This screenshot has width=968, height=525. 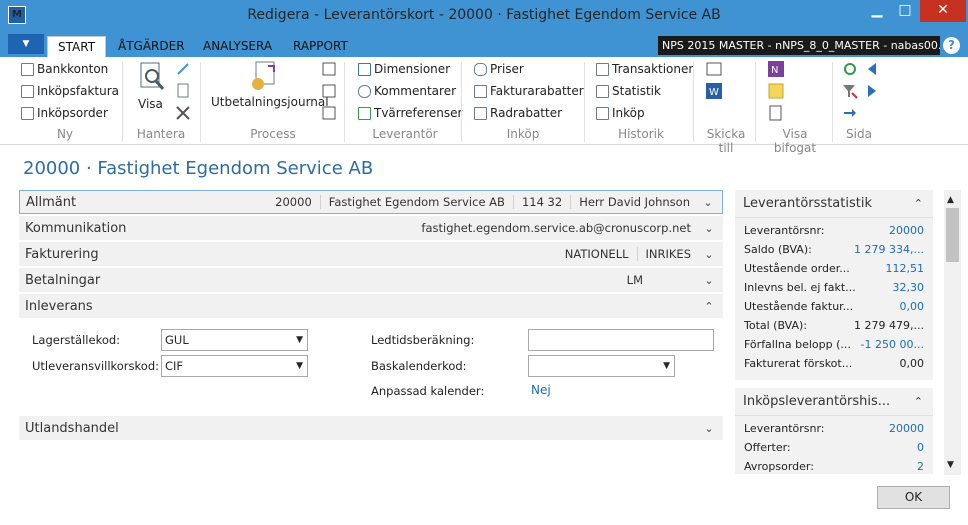 I want to click on history-row: Offerter: 0, so click(x=834, y=447).